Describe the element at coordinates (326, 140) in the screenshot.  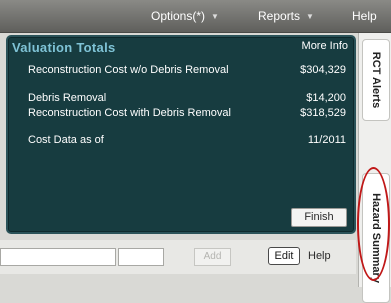
I see `row-value: 11/2011` at that location.